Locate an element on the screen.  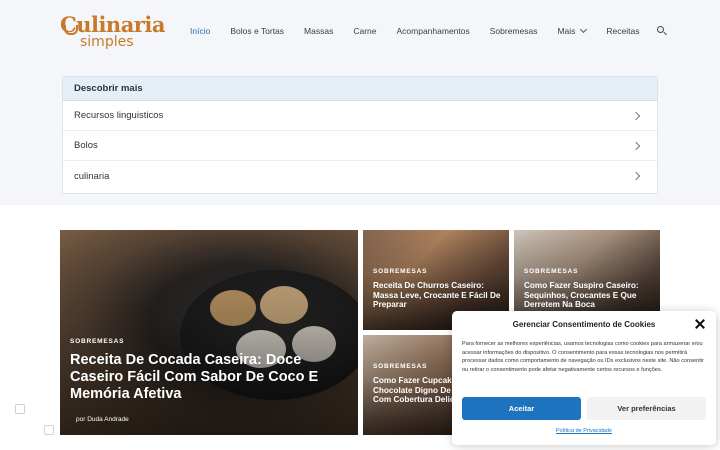
discover-item: culinaria is located at coordinates (360, 176).